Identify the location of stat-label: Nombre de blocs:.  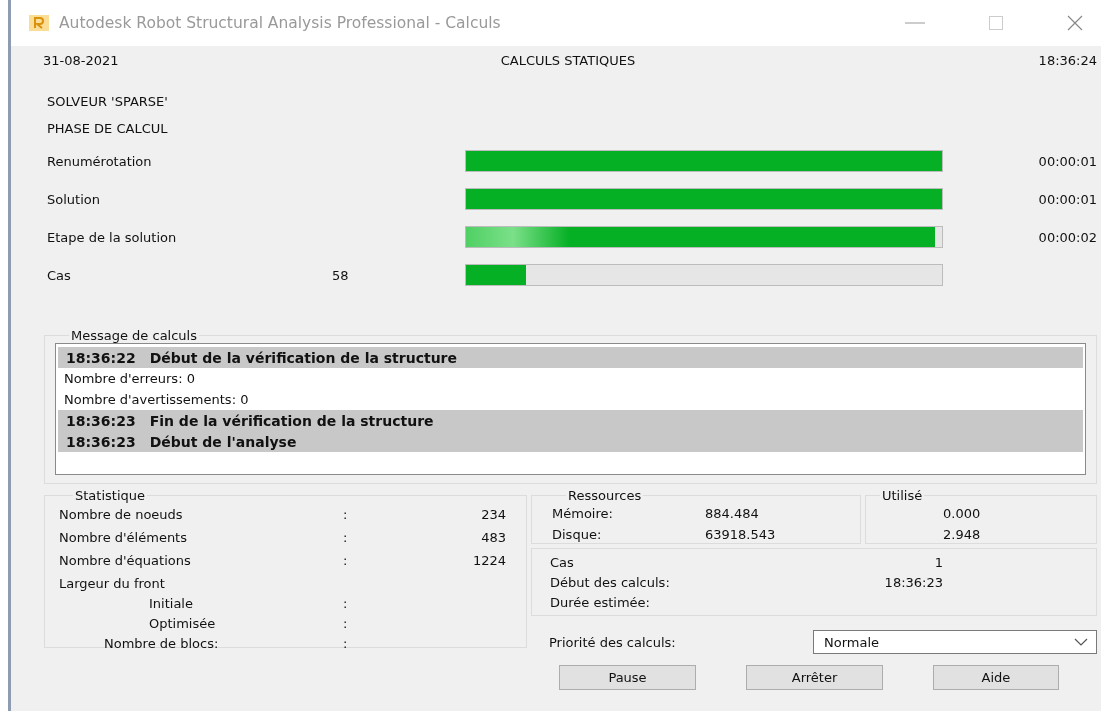
(161, 643).